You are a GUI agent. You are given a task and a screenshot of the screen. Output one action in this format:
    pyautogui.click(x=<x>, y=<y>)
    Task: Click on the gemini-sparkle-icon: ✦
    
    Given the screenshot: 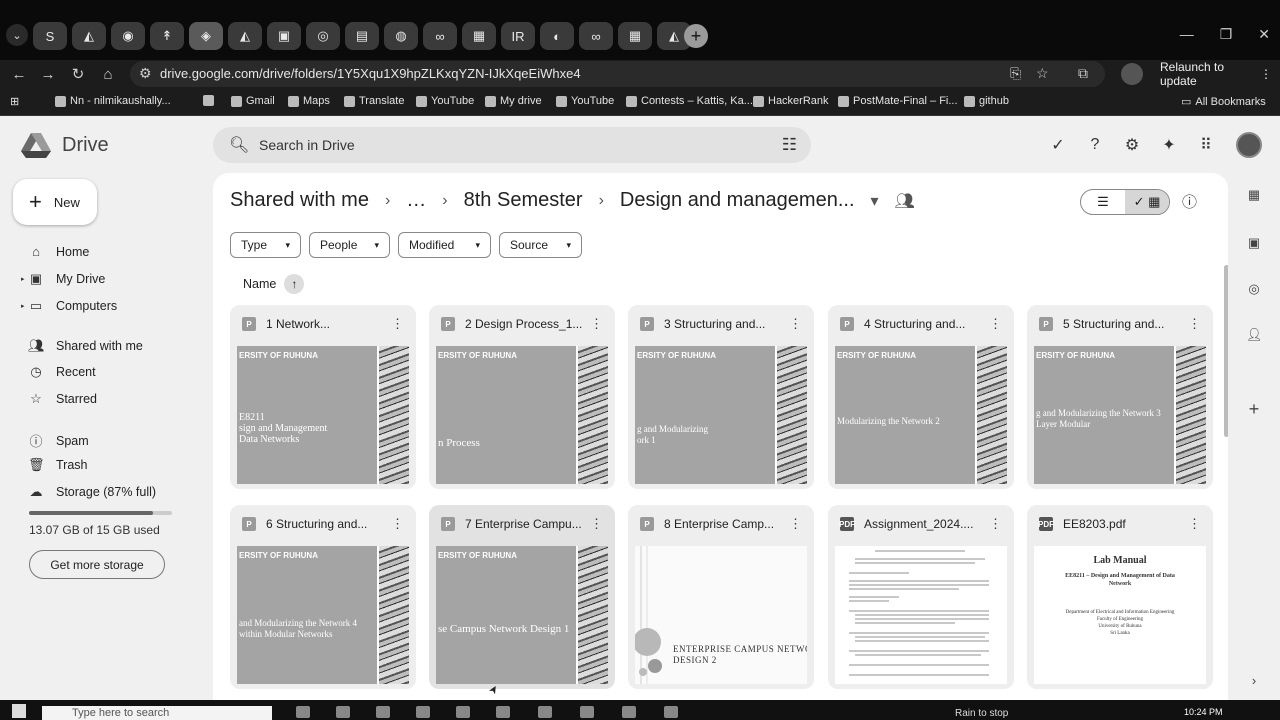 What is the action you would take?
    pyautogui.click(x=1169, y=145)
    